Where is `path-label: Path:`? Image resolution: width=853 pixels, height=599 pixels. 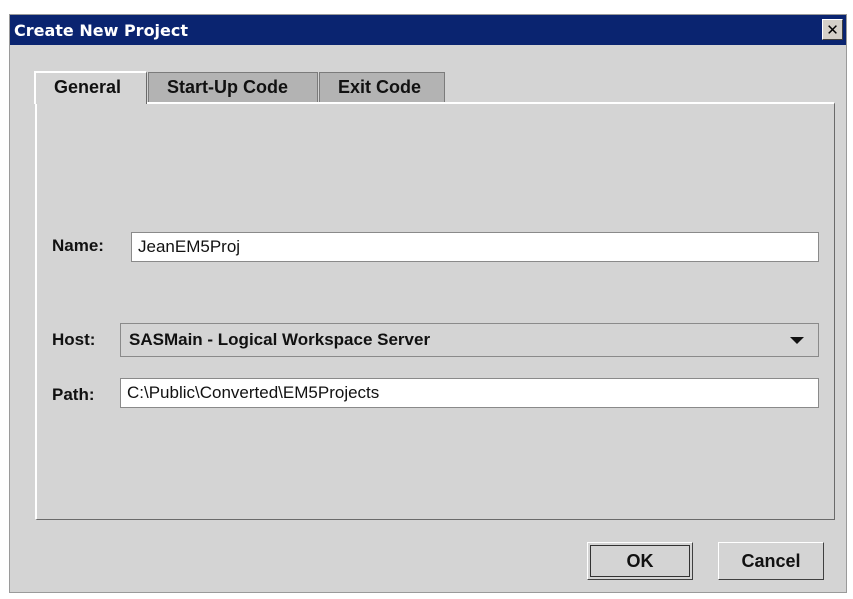
path-label: Path: is located at coordinates (73, 394).